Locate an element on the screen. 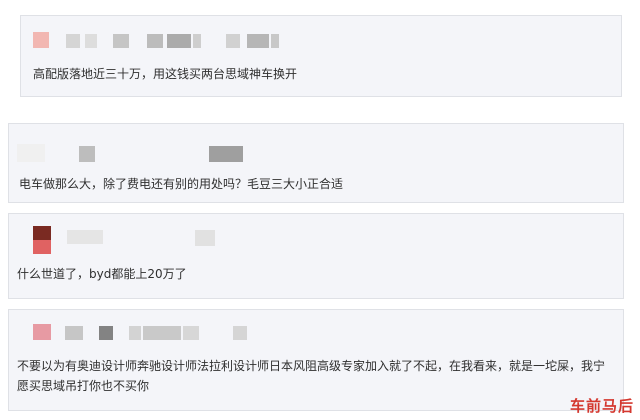 The width and height of the screenshot is (640, 420). avatar-lower is located at coordinates (42, 247).